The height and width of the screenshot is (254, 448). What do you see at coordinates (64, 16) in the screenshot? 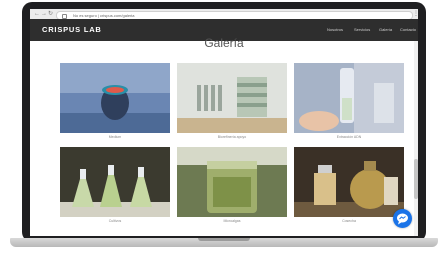
I see `lock-icon` at bounding box center [64, 16].